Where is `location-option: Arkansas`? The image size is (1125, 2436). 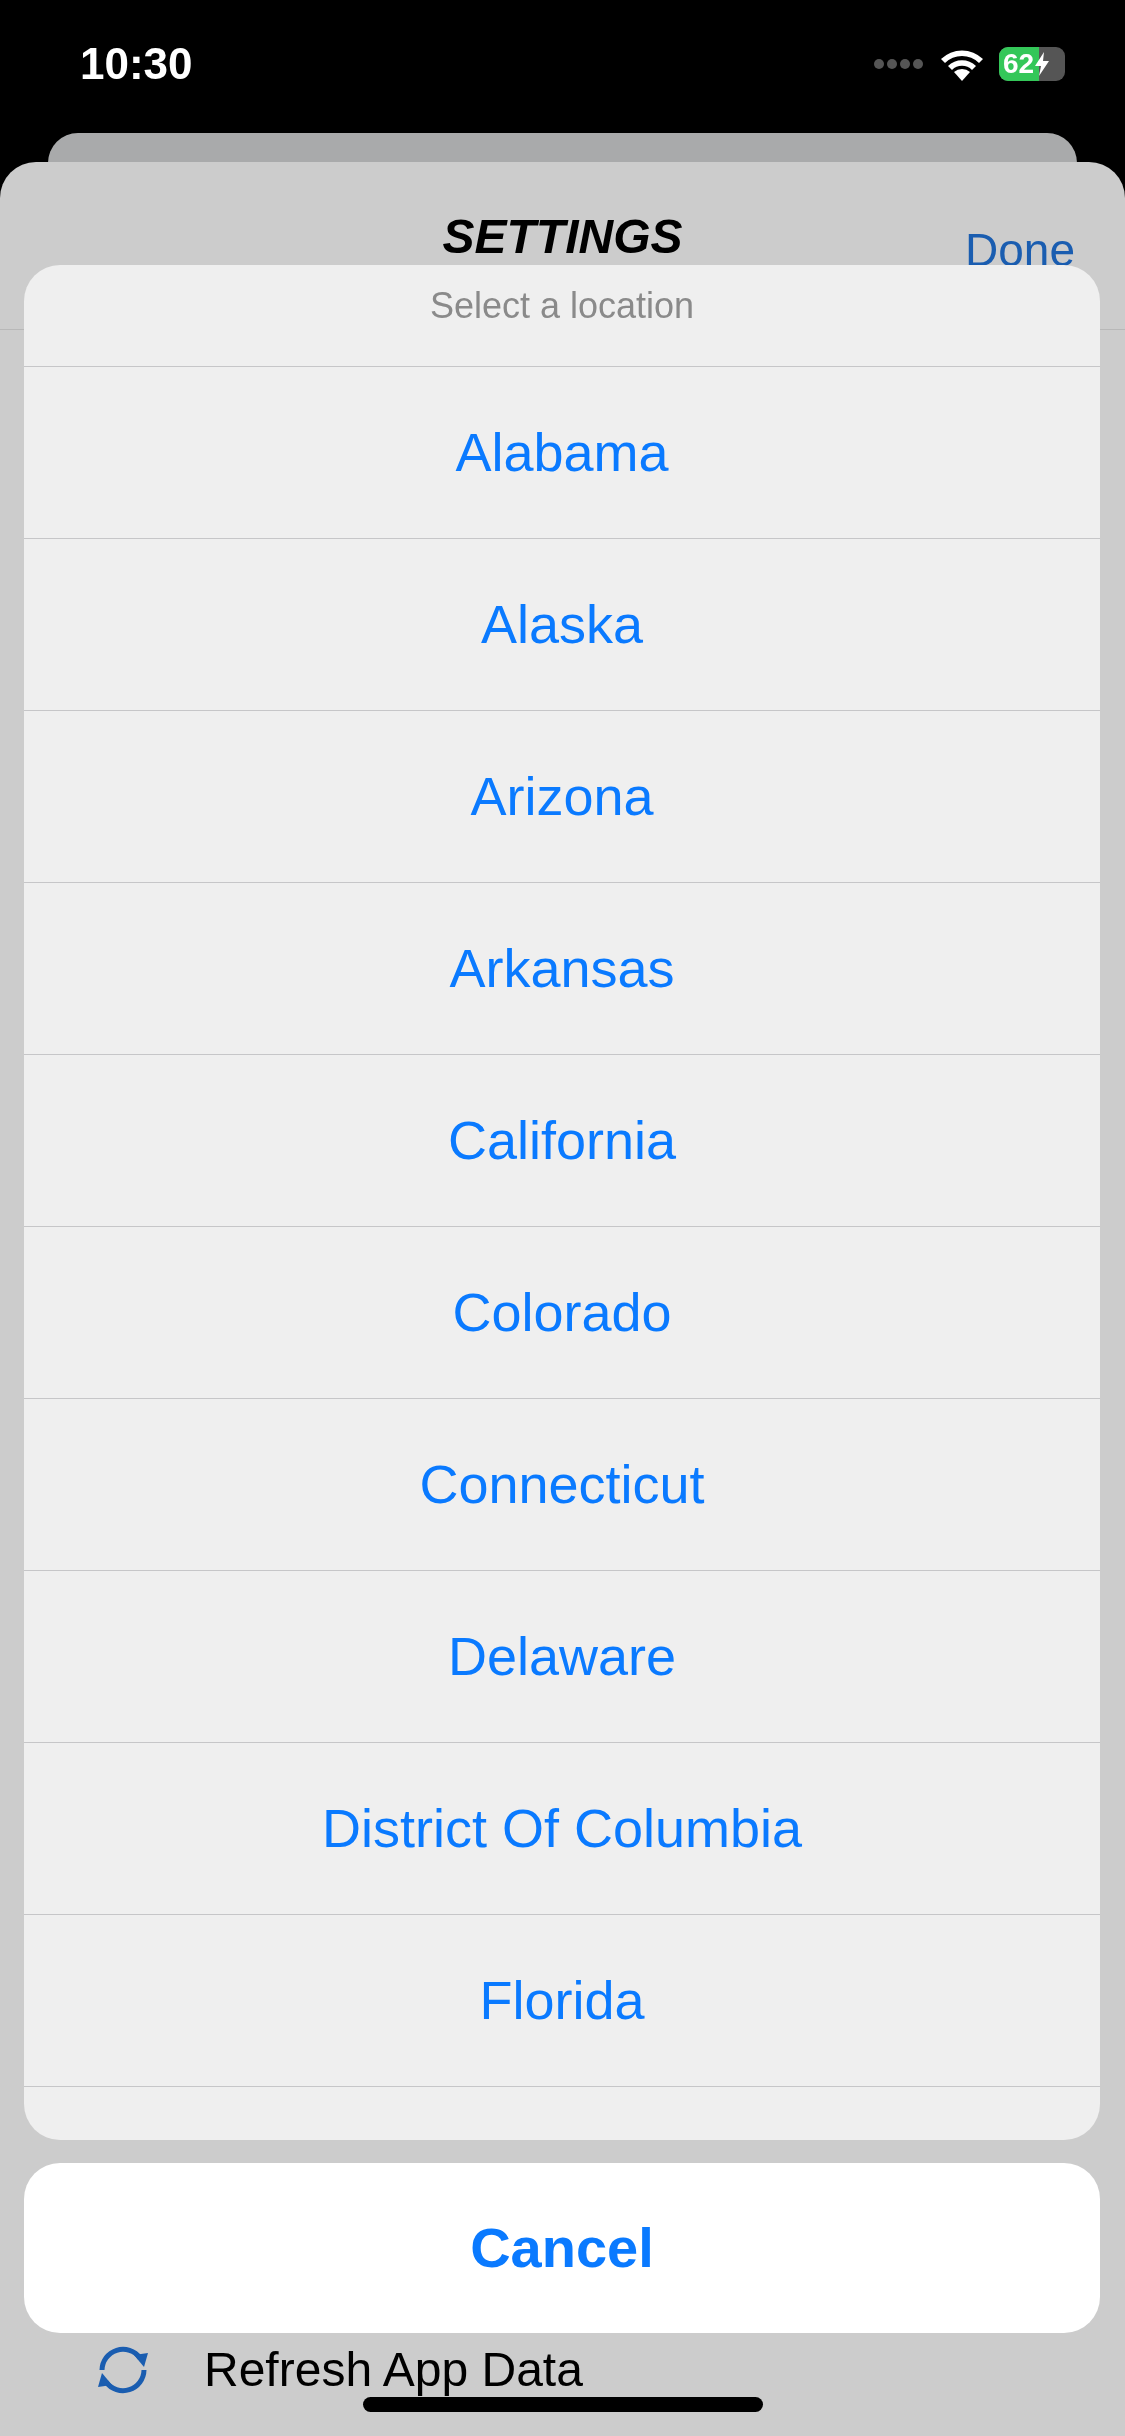
location-option: Arkansas is located at coordinates (562, 968).